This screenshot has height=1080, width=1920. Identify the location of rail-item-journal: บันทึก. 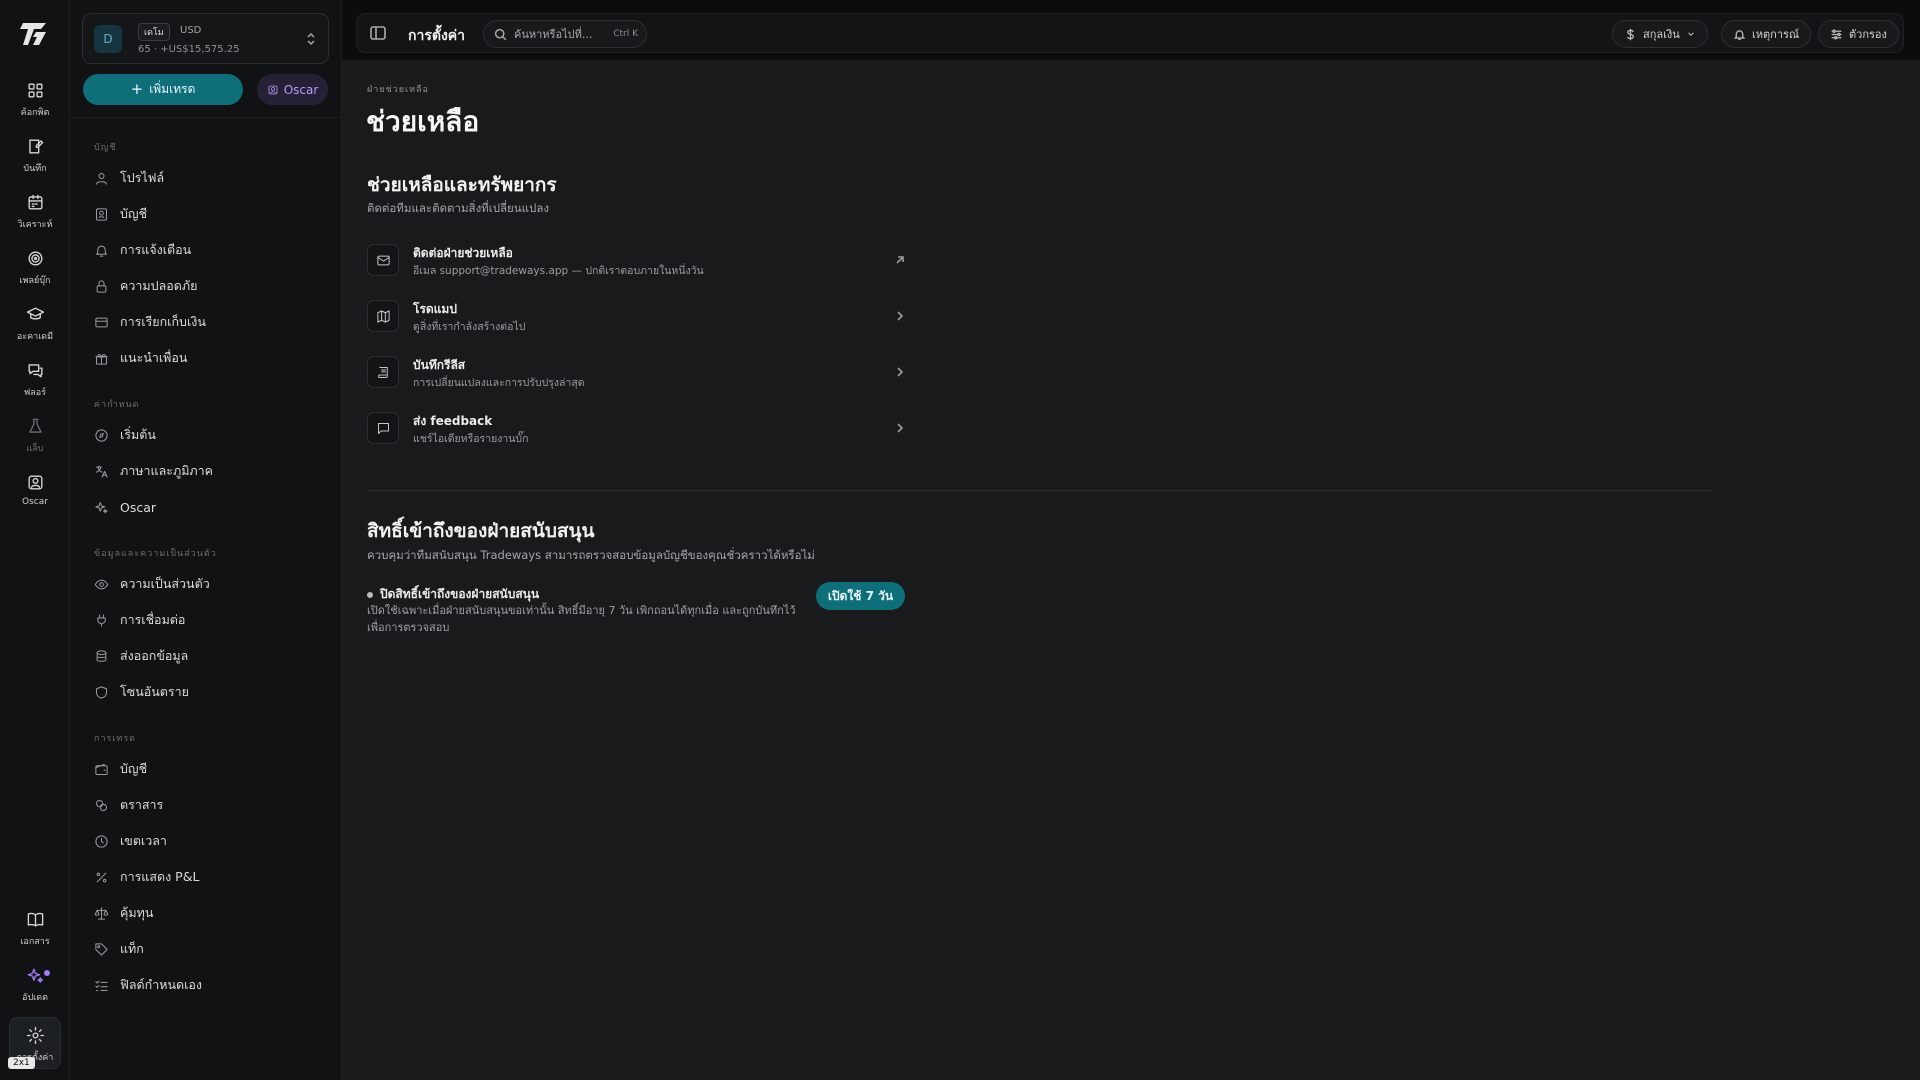
(35, 161).